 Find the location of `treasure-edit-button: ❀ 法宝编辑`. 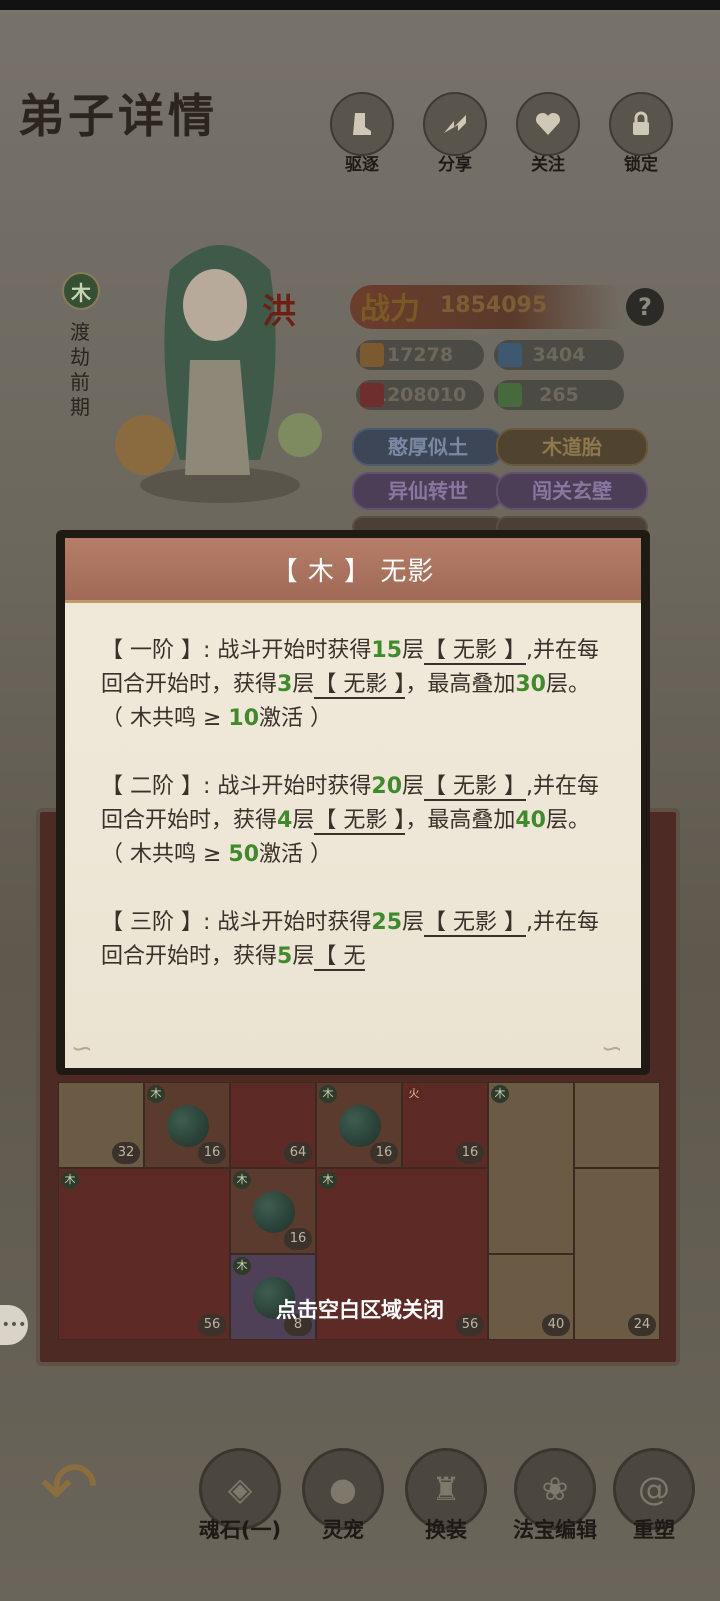

treasure-edit-button: ❀ 法宝编辑 is located at coordinates (555, 1496).